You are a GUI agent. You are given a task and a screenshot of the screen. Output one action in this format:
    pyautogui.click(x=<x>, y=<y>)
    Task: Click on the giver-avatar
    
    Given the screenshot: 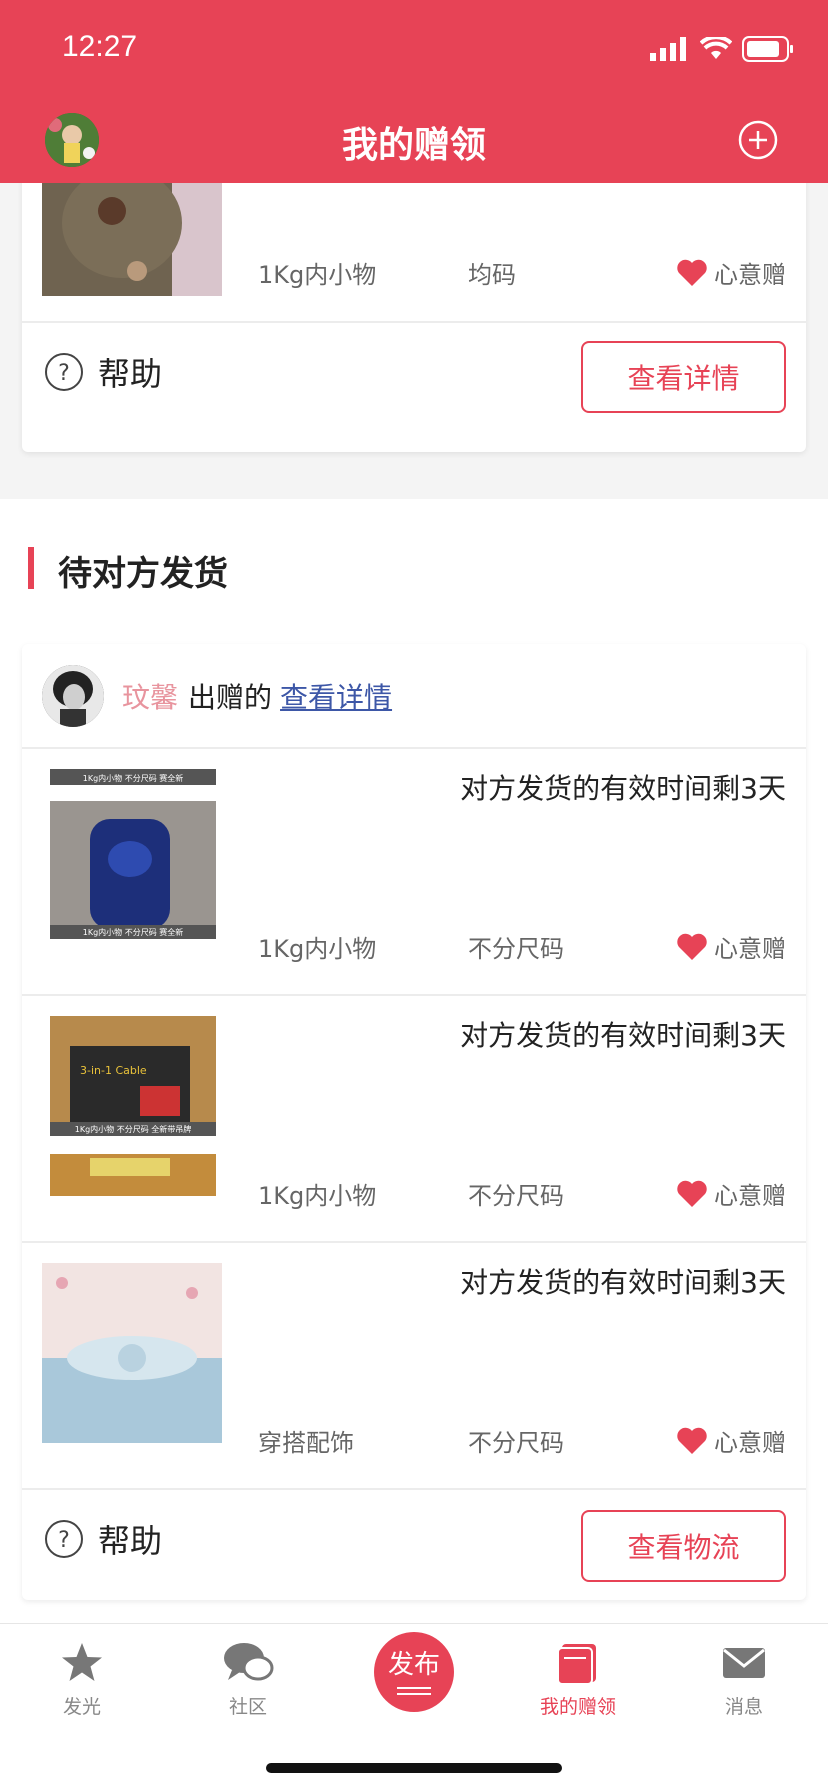 What is the action you would take?
    pyautogui.click(x=73, y=695)
    